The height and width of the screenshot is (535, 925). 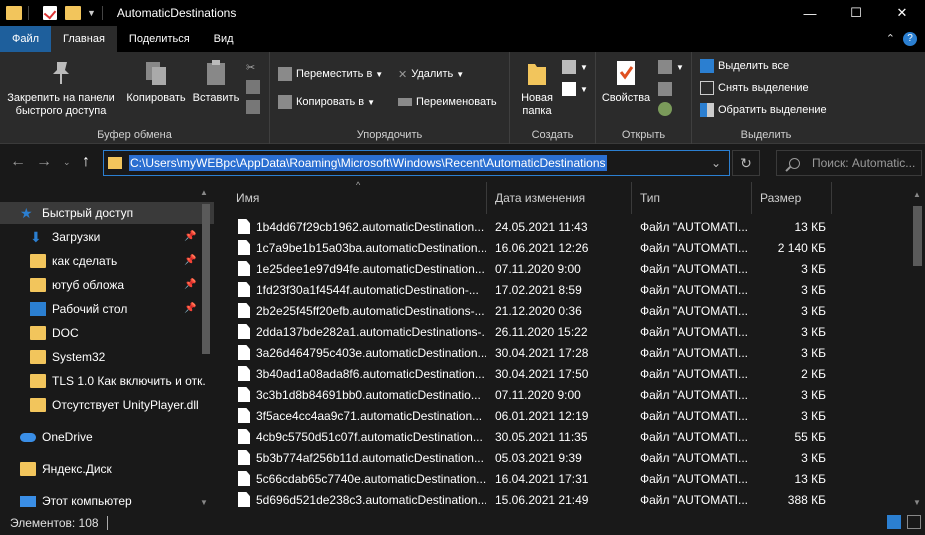 What do you see at coordinates (667, 109) in the screenshot?
I see `history-button` at bounding box center [667, 109].